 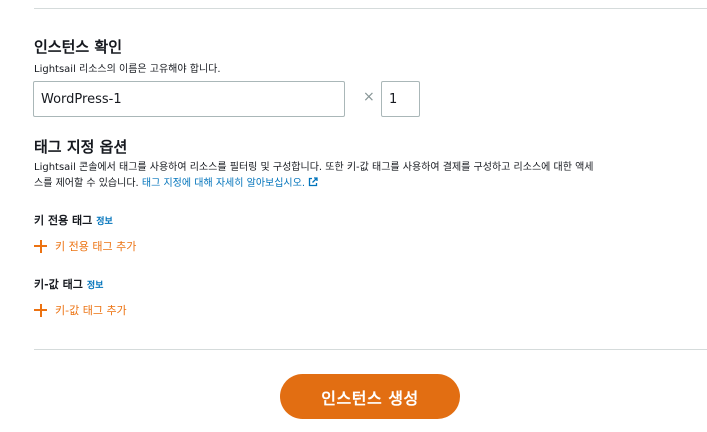 I want to click on key-value-tags-title: 키-값 태그, so click(x=58, y=284).